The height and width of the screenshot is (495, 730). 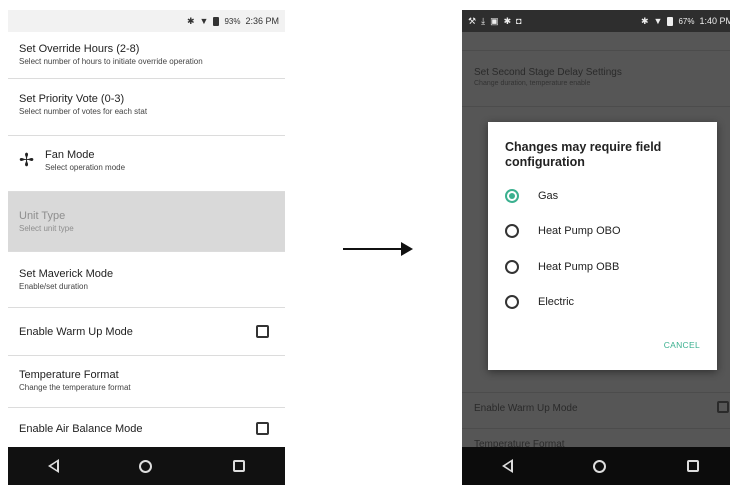 What do you see at coordinates (583, 154) in the screenshot?
I see `dialog-title: Changes may require field configuration` at bounding box center [583, 154].